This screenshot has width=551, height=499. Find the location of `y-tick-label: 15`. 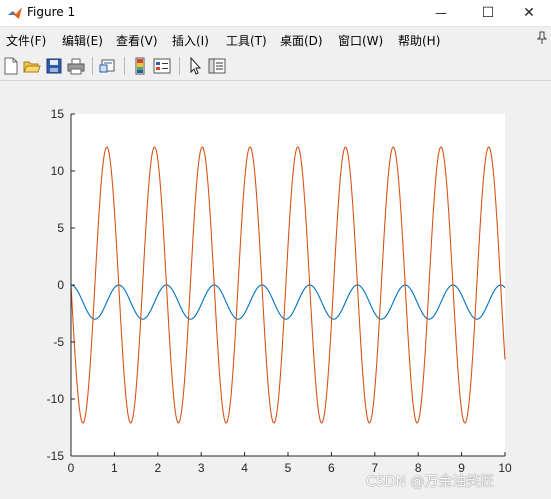

y-tick-label: 15 is located at coordinates (58, 114).